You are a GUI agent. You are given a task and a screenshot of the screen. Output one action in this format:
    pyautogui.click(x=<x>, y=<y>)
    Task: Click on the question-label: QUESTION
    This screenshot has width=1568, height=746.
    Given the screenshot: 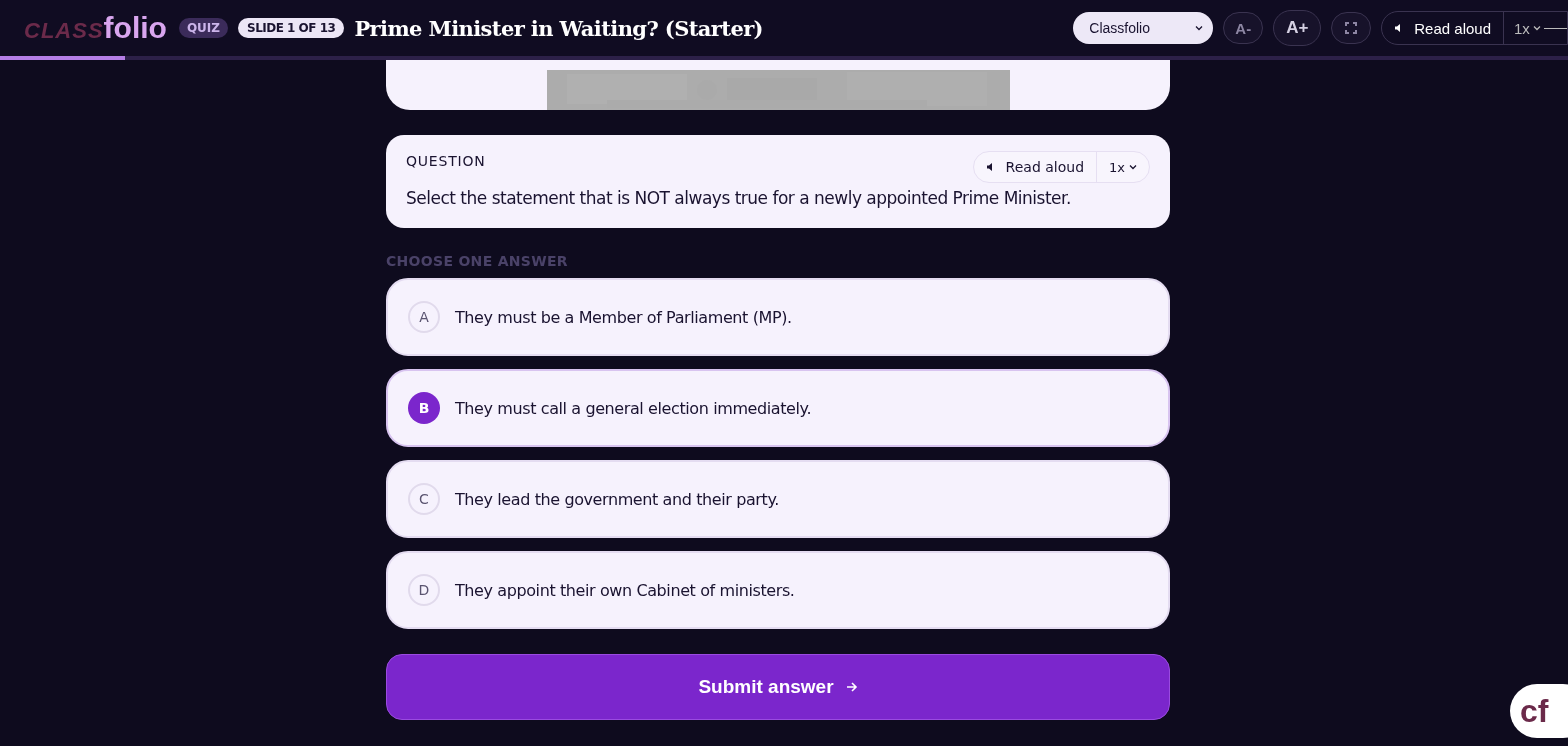 What is the action you would take?
    pyautogui.click(x=446, y=161)
    